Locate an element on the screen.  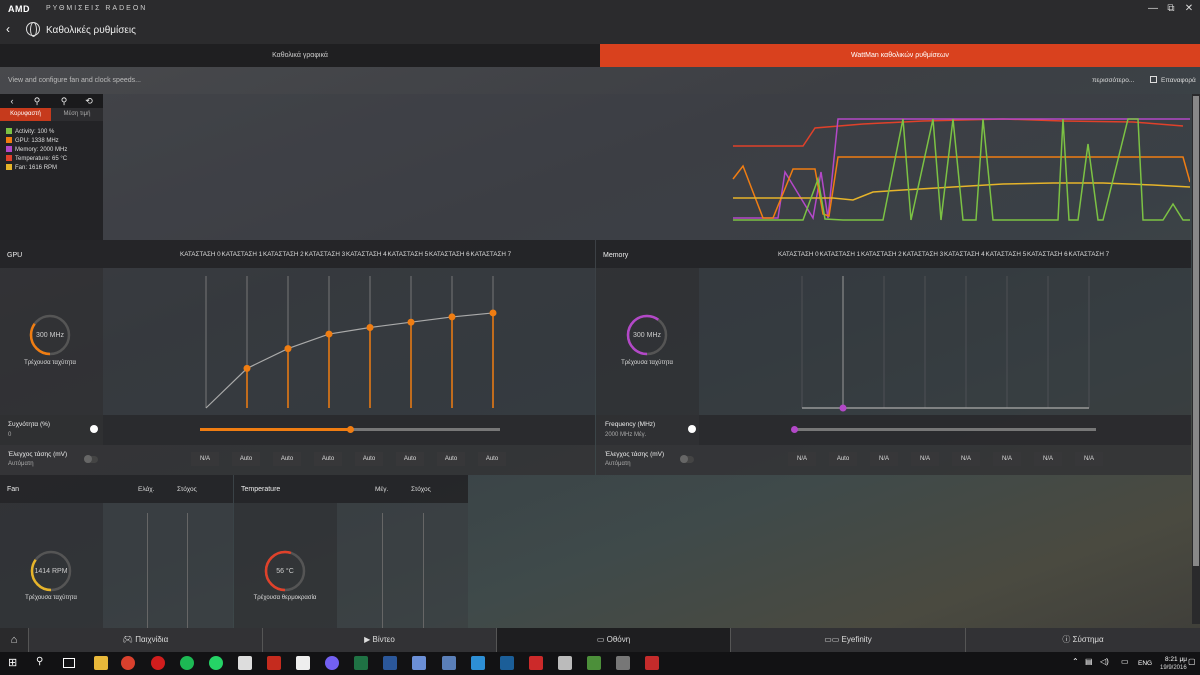
zoom-in-icon: ⚲ is located at coordinates (37, 101).